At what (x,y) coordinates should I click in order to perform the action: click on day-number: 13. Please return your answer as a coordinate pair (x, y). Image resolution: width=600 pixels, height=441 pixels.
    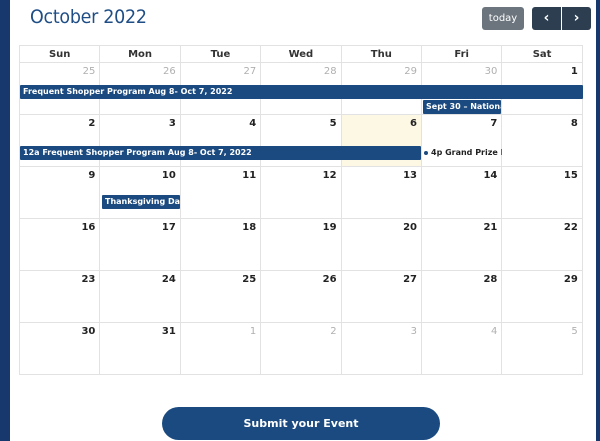
    Looking at the image, I should click on (410, 175).